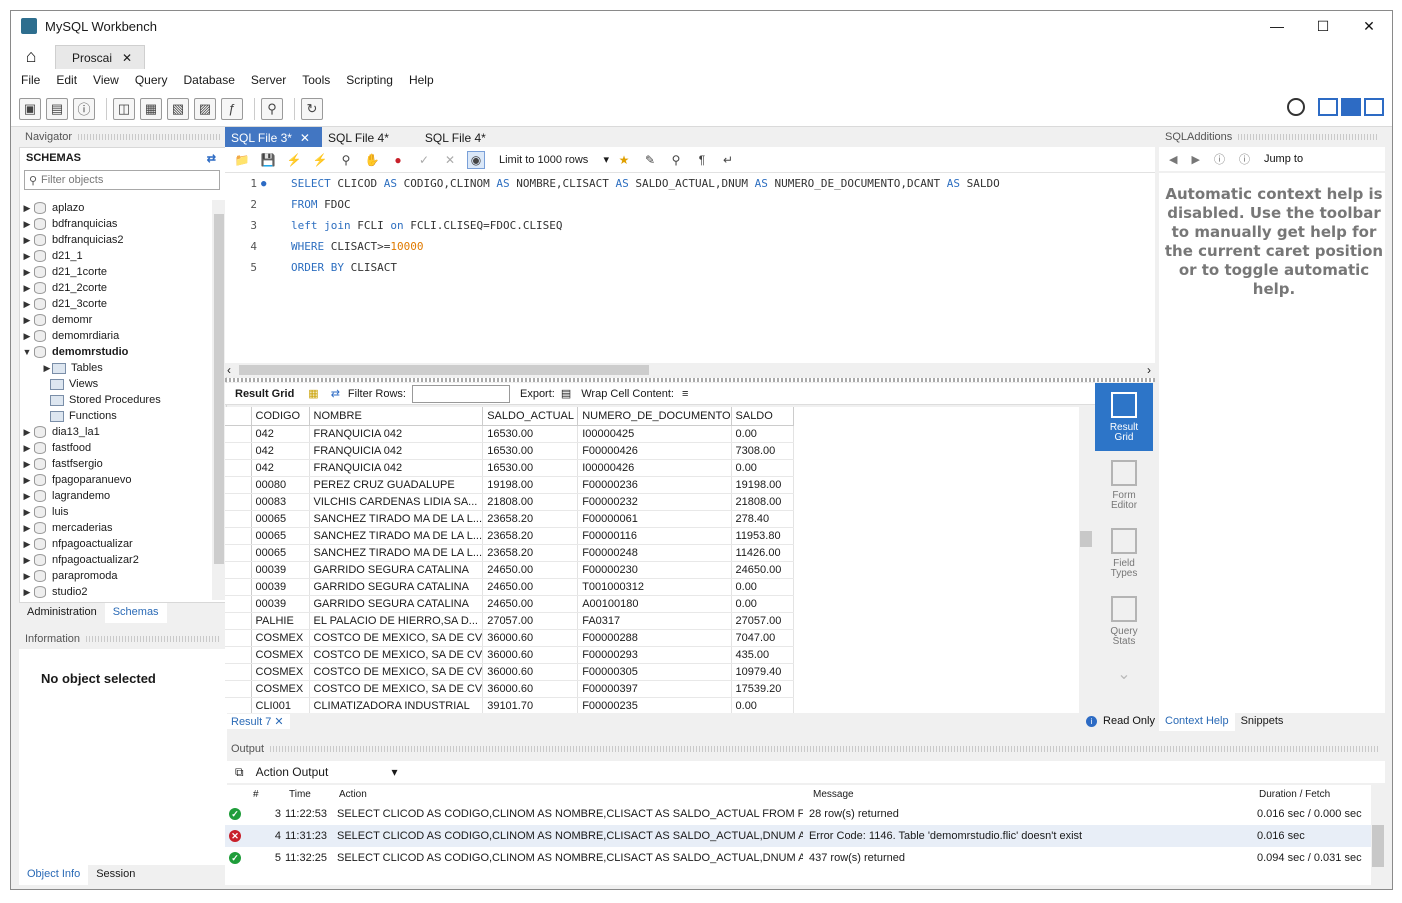 The image size is (1402, 903). I want to click on table-cell: F00000426, so click(654, 451).